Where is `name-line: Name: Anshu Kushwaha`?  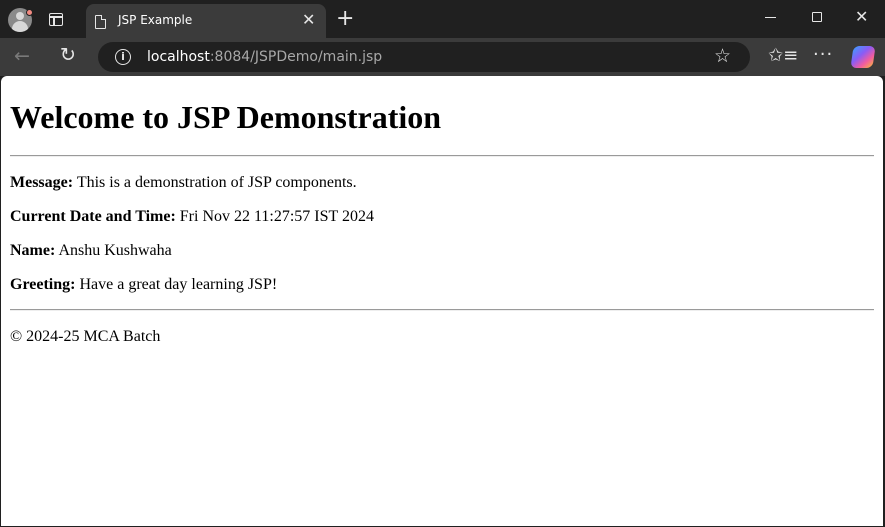
name-line: Name: Anshu Kushwaha is located at coordinates (91, 251).